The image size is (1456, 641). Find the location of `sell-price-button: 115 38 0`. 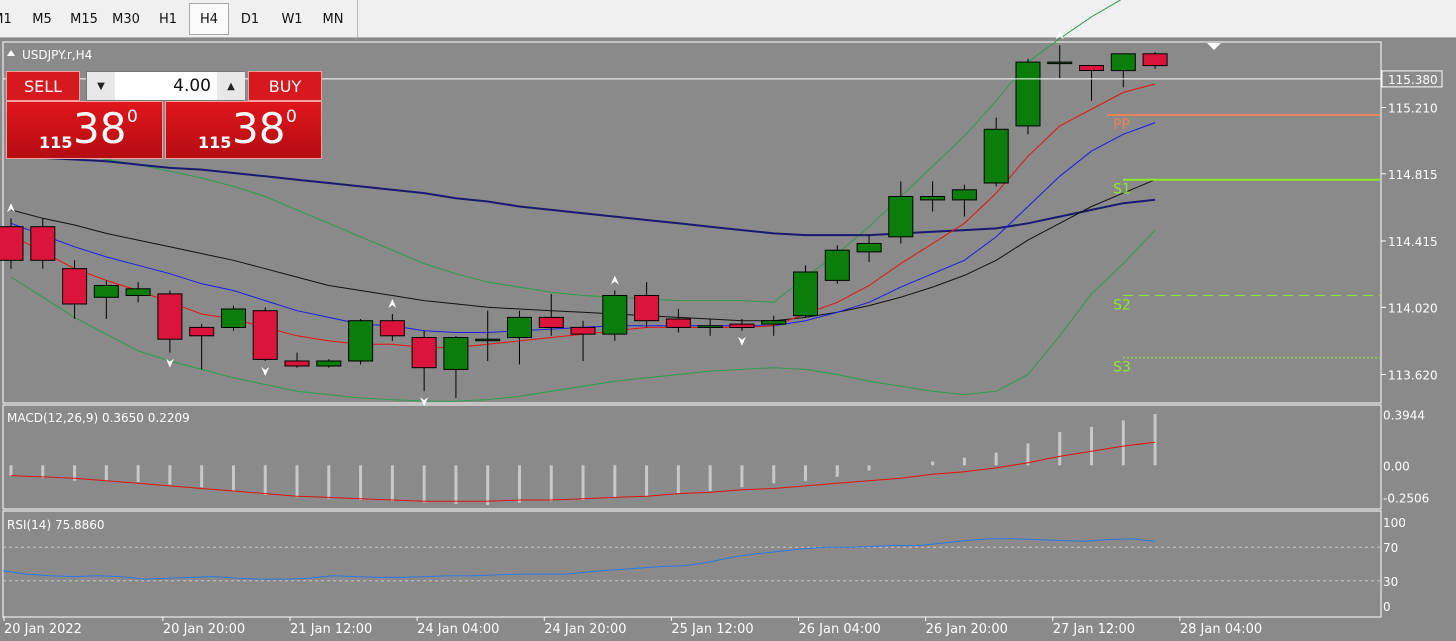

sell-price-button: 115 38 0 is located at coordinates (84, 130).